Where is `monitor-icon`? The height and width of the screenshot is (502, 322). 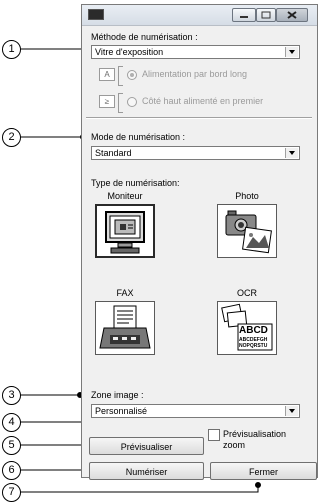
monitor-icon is located at coordinates (125, 232).